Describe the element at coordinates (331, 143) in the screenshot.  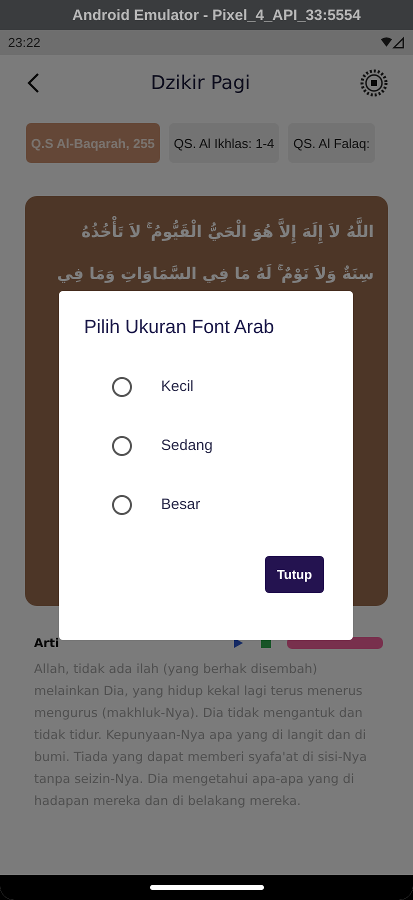
I see `surah-tab: QS. Al Falaq:` at that location.